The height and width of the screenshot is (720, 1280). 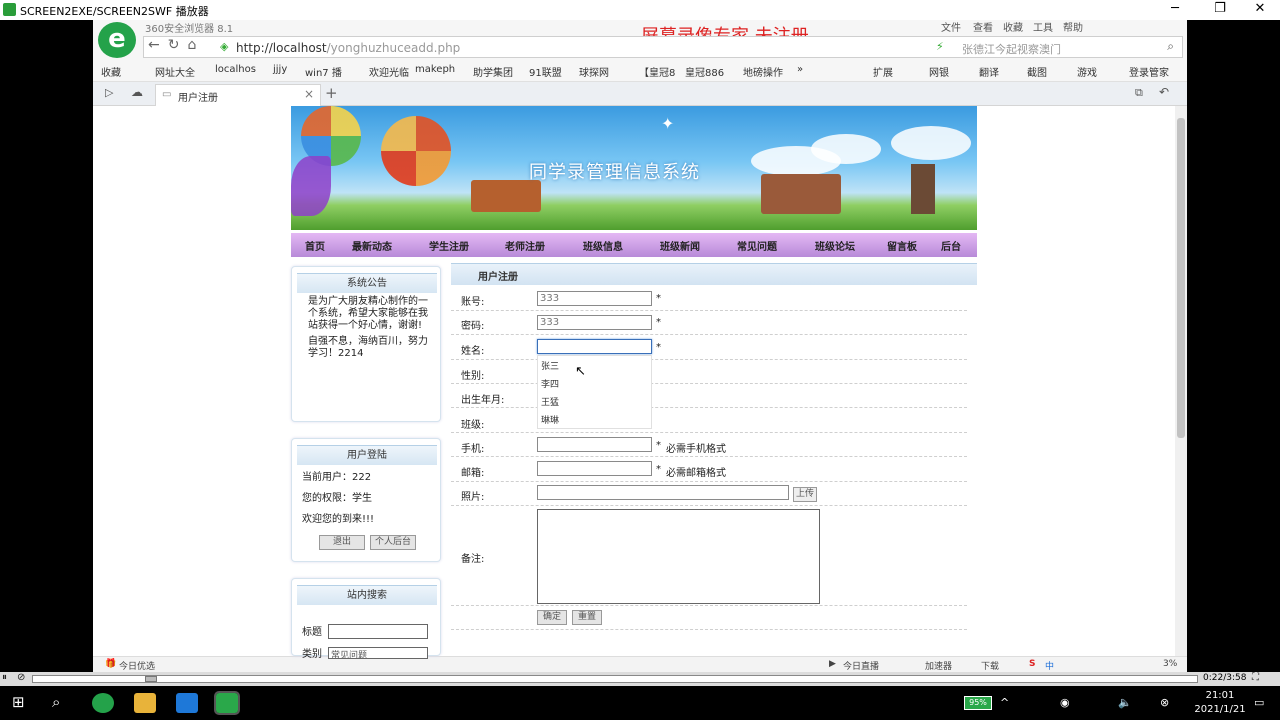 What do you see at coordinates (378, 653) in the screenshot?
I see `category-select: 常见问题` at bounding box center [378, 653].